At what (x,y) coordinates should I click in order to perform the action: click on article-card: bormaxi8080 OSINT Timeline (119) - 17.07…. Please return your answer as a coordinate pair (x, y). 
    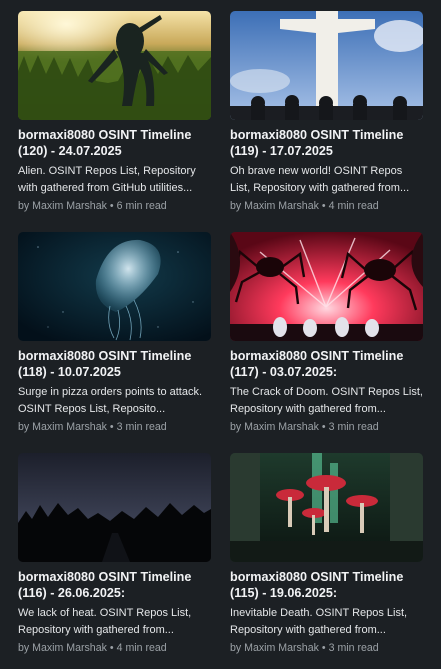
    Looking at the image, I should click on (326, 121).